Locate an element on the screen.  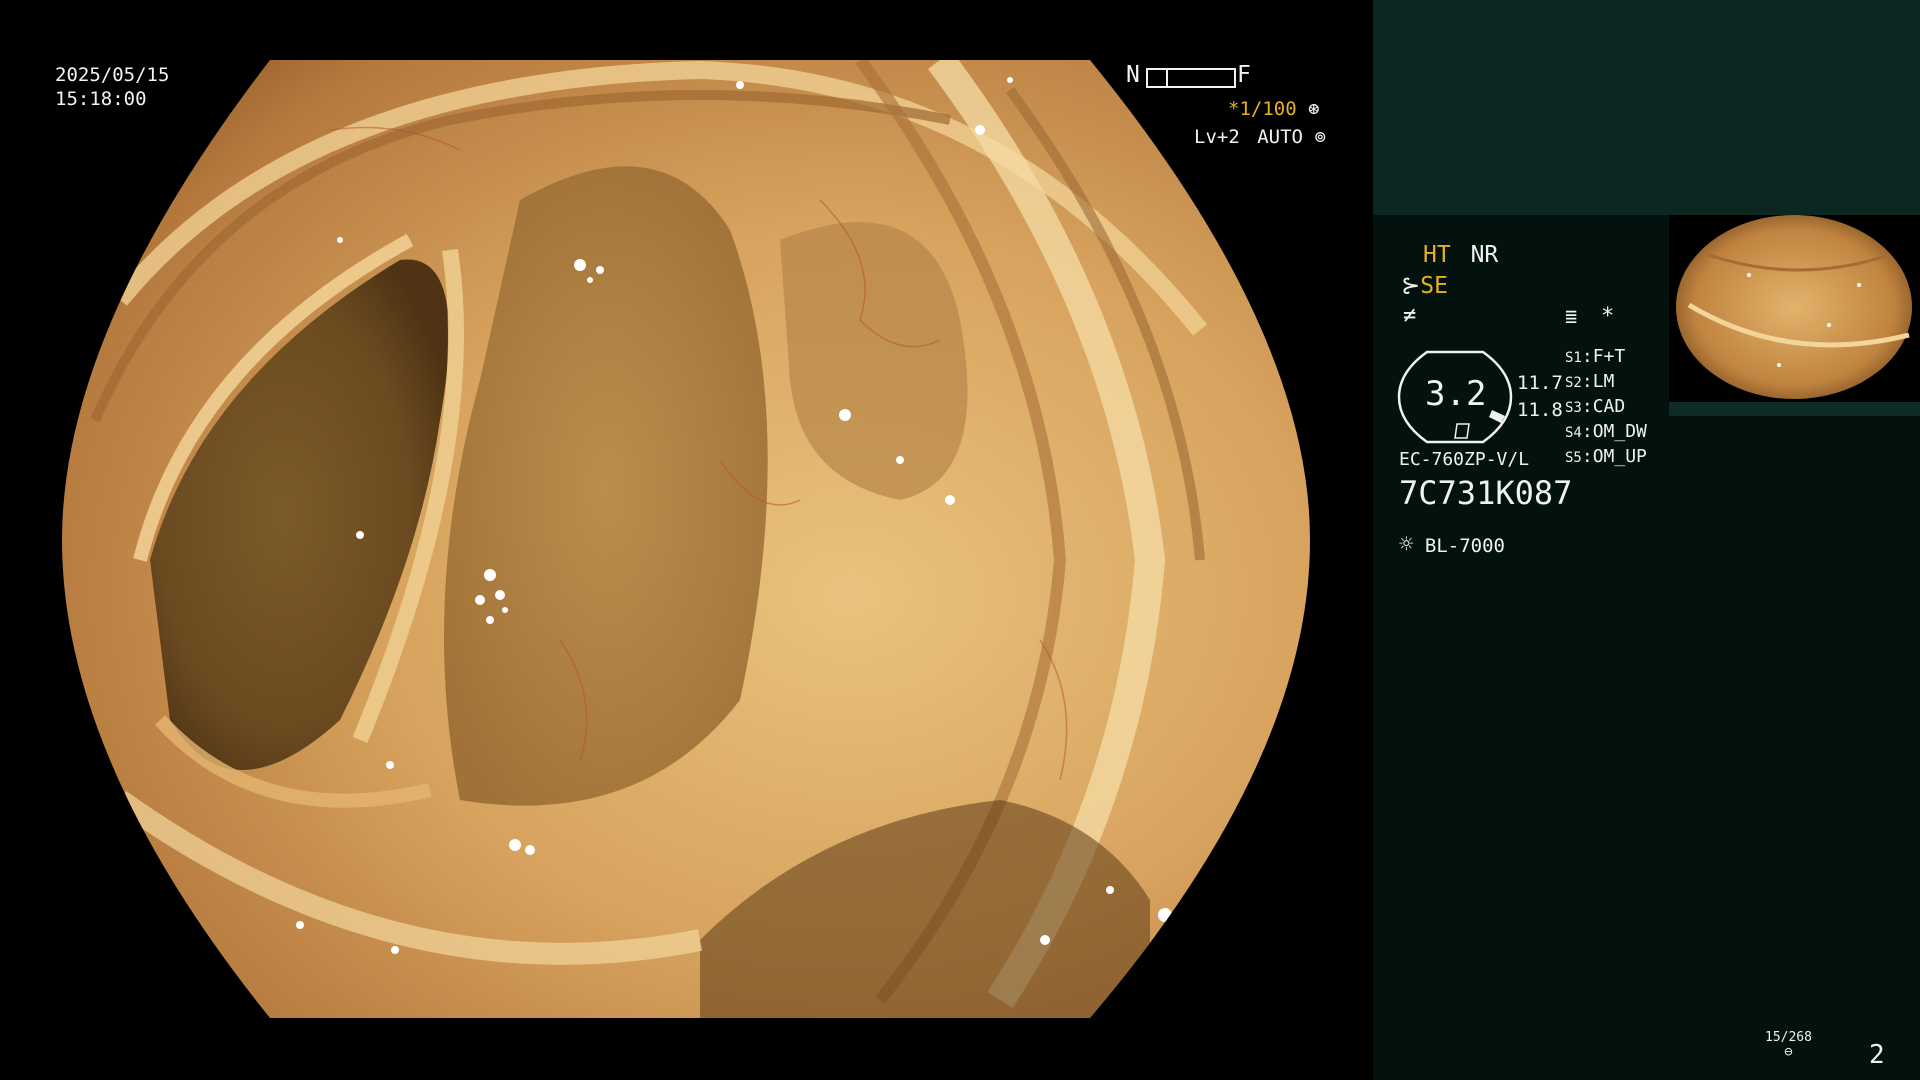
thumbnail-image is located at coordinates (1794, 307).